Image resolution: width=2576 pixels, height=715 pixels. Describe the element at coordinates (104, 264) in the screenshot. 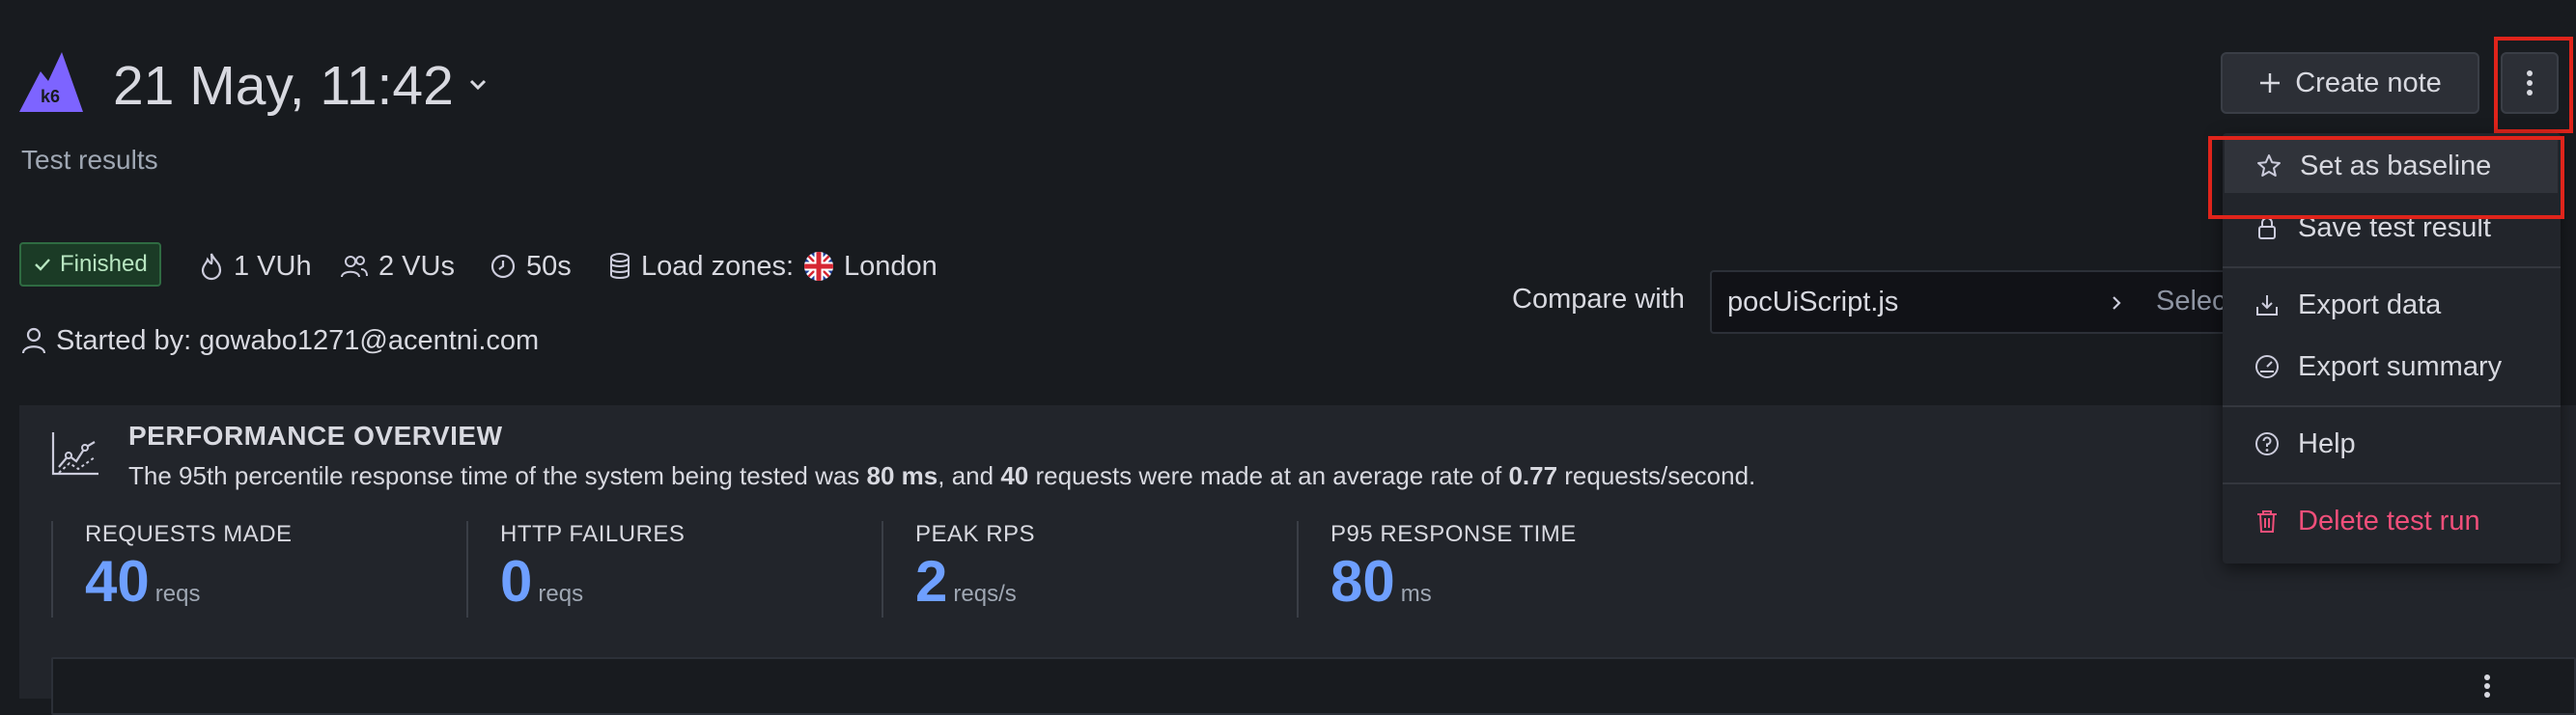

I see `status-label: Finished` at that location.